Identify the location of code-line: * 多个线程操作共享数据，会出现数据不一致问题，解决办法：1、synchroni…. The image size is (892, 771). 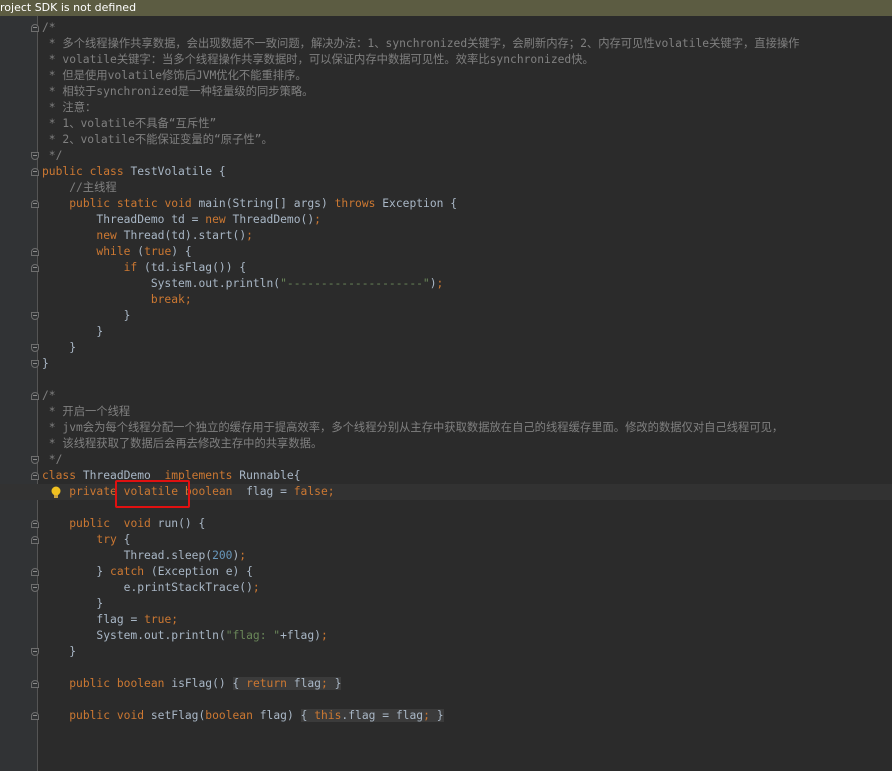
(446, 44).